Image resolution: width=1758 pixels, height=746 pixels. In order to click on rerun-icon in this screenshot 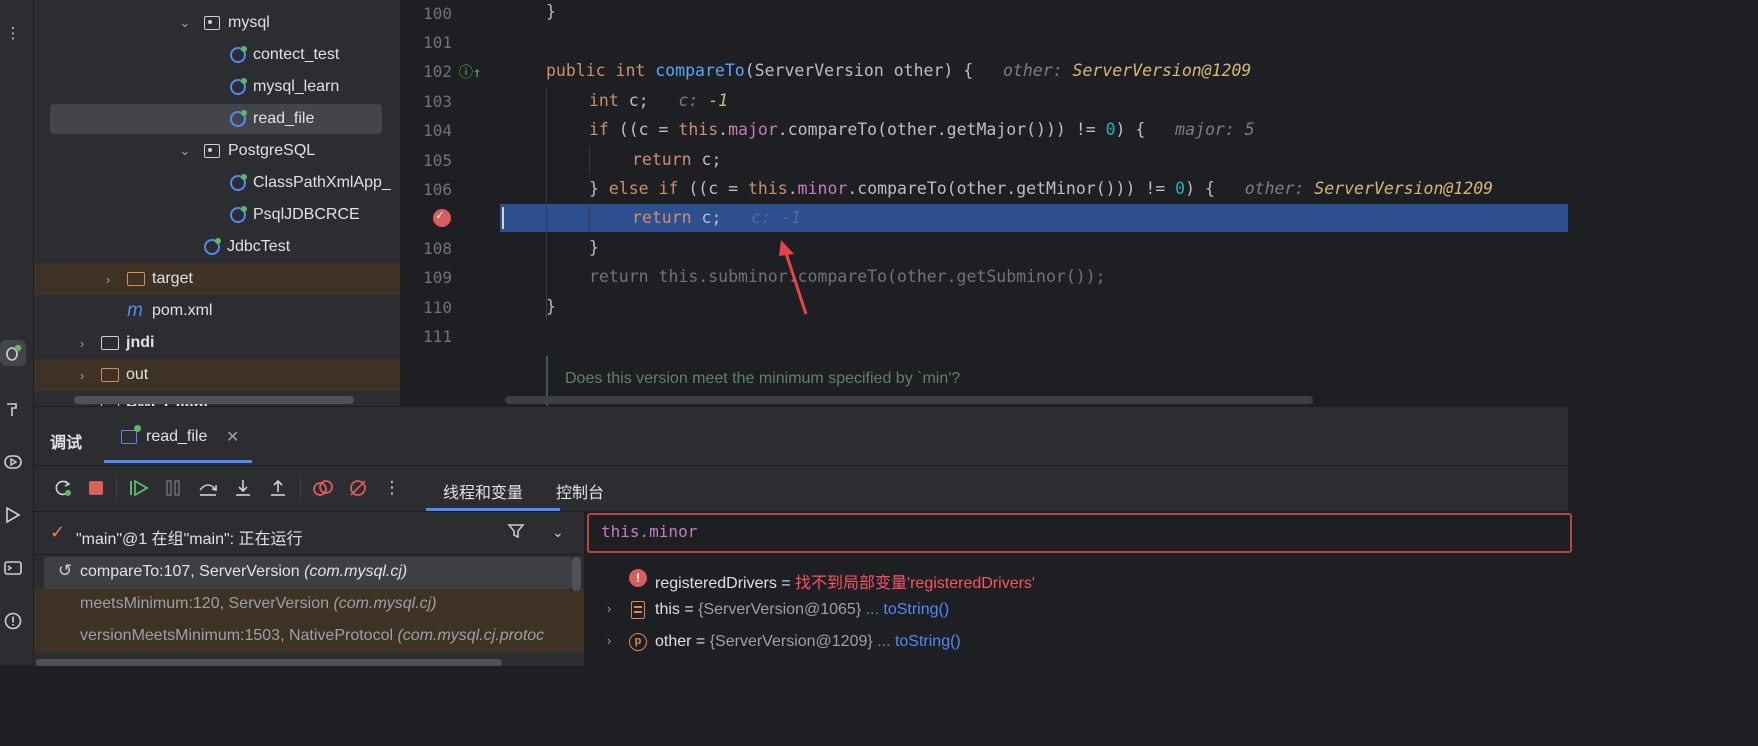, I will do `click(63, 488)`.